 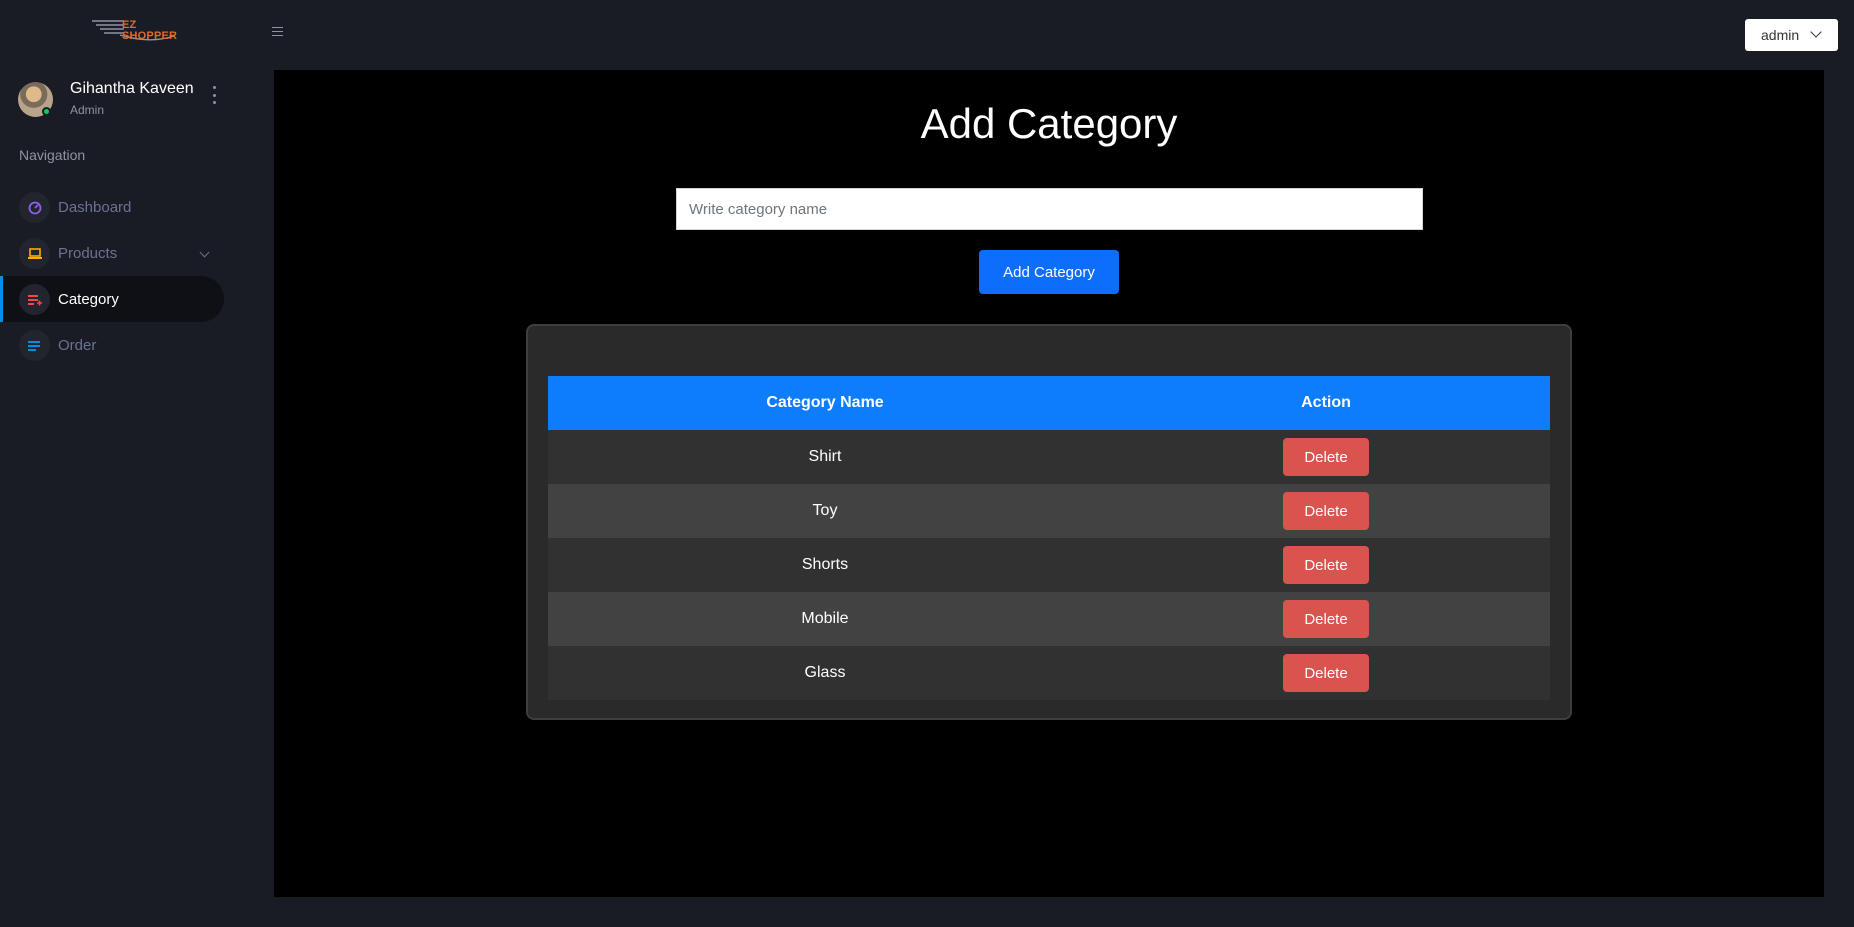 I want to click on table-row: Shirt Delete, so click(x=1049, y=457).